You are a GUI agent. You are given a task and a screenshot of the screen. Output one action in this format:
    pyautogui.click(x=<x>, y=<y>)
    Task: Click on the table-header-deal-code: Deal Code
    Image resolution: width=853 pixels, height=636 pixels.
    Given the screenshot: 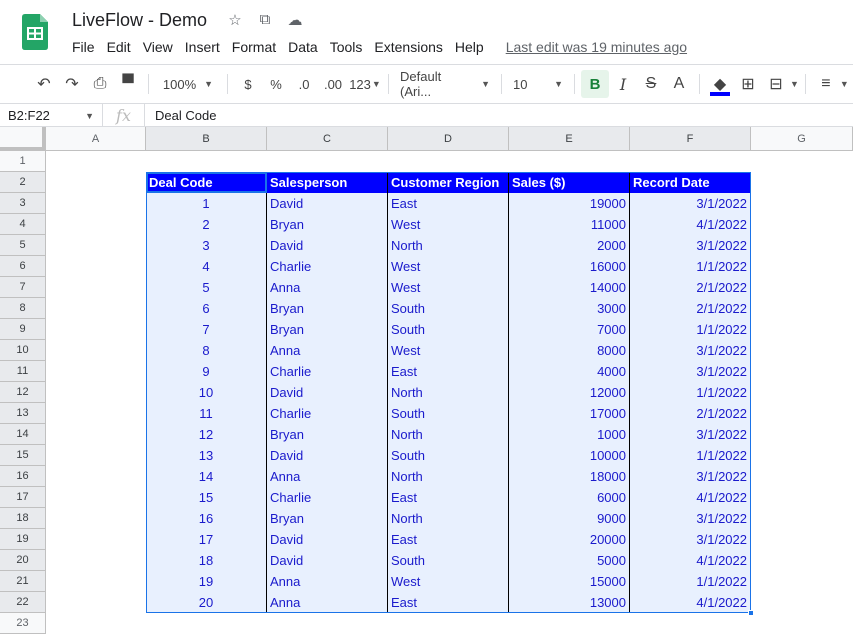 What is the action you would take?
    pyautogui.click(x=206, y=182)
    